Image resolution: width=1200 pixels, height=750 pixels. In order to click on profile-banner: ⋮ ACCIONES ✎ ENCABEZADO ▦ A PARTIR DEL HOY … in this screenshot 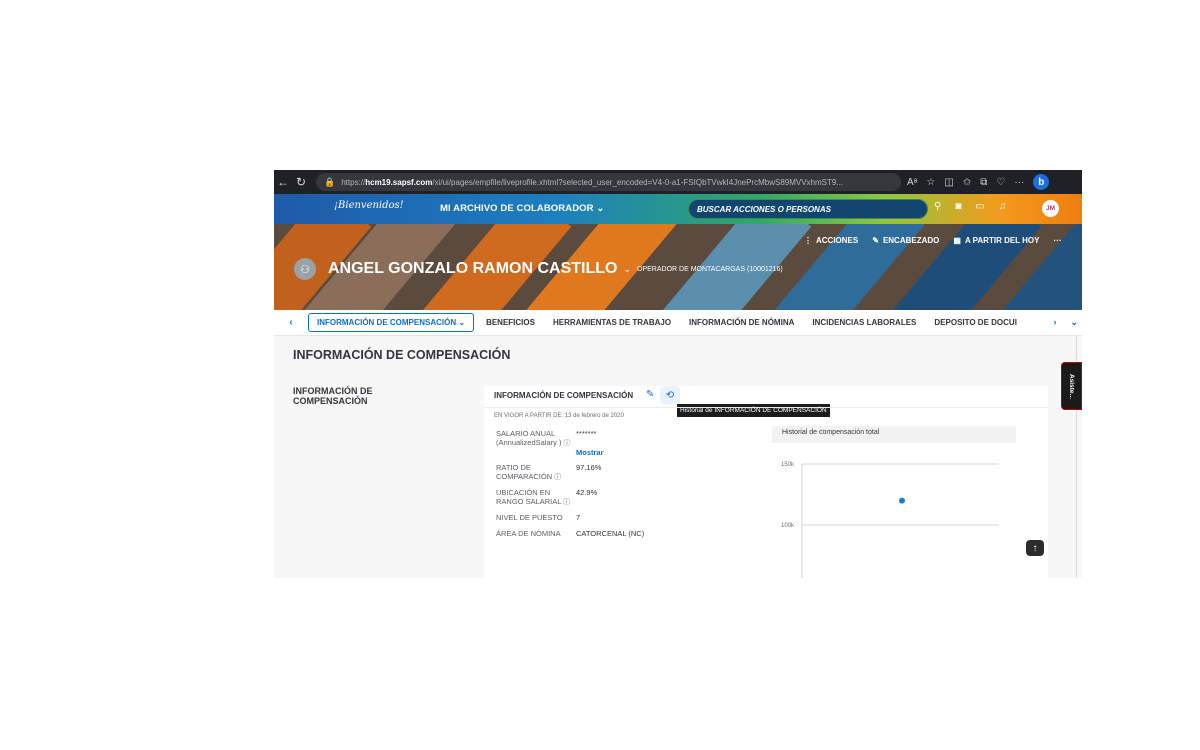, I will do `click(678, 267)`.